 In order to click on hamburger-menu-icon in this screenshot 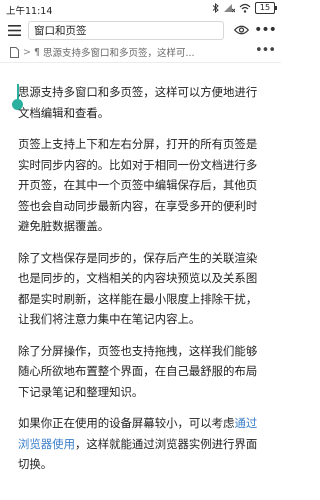, I will do `click(14, 30)`.